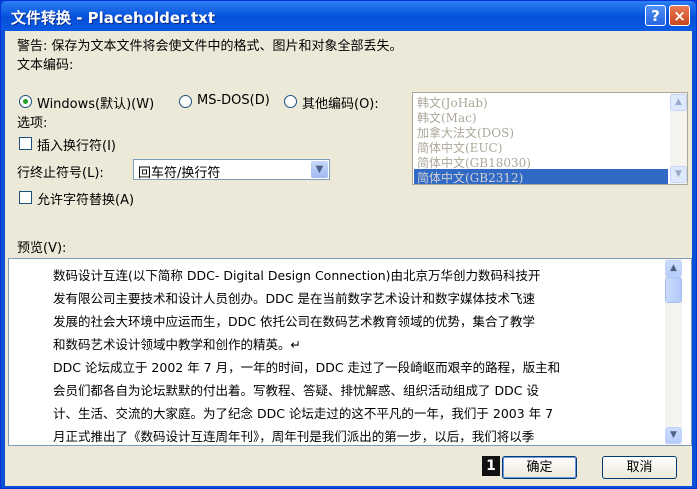  I want to click on preview-line: 和数码艺术设计领域中教学和创作的精英。↵, so click(177, 344).